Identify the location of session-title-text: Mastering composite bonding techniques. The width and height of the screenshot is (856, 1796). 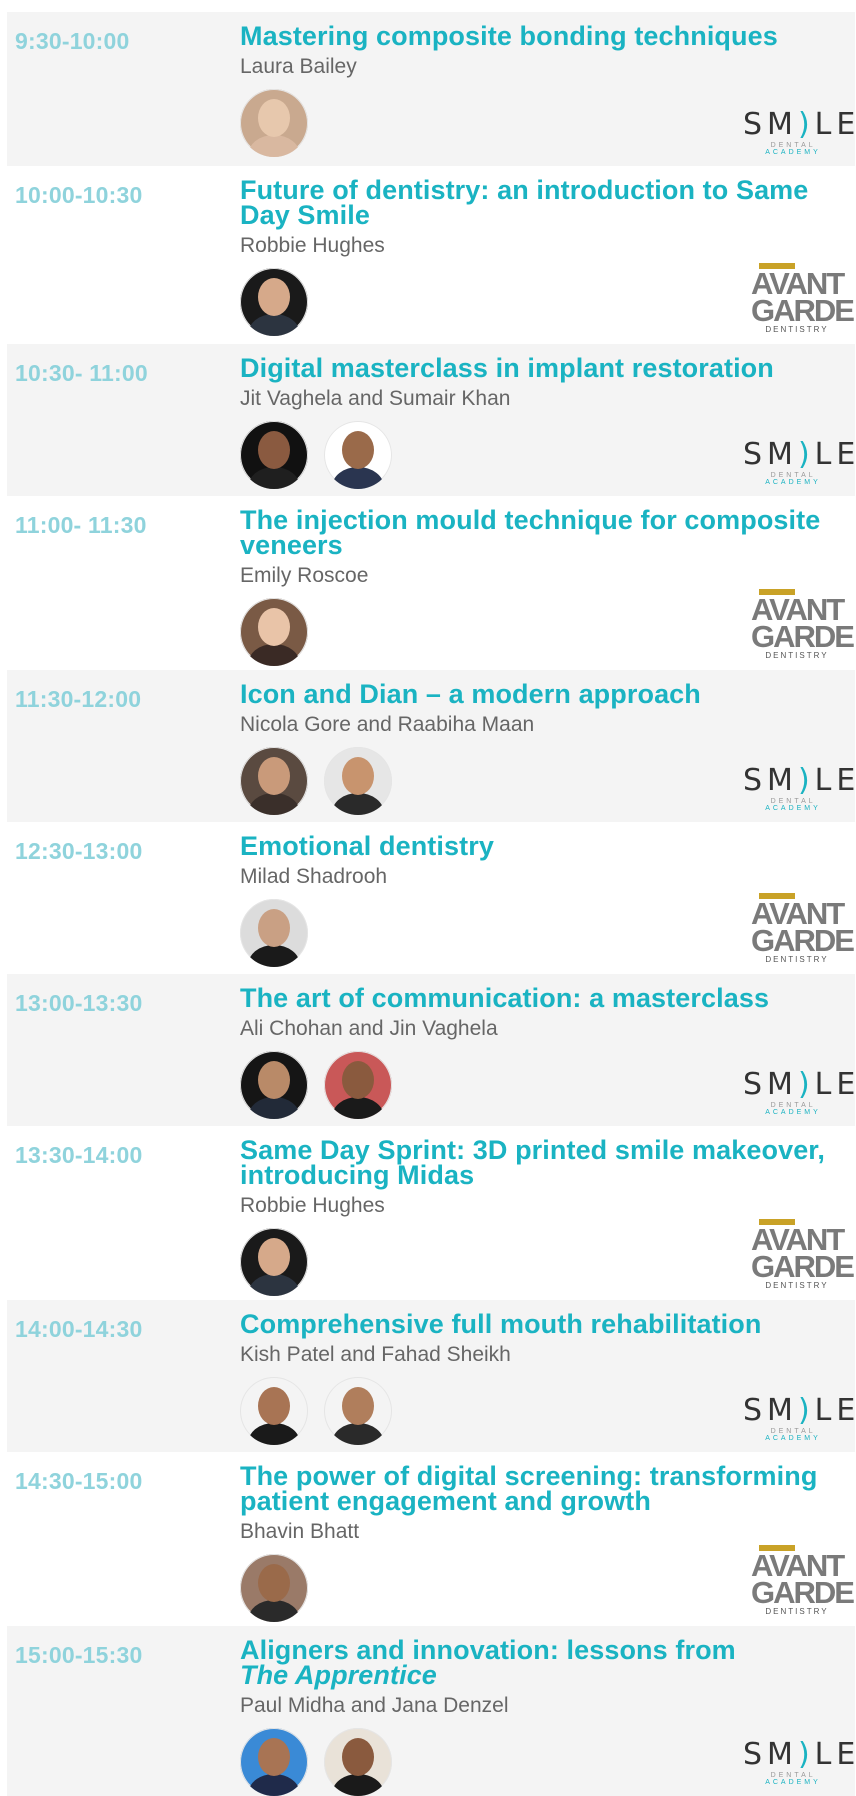
(509, 36).